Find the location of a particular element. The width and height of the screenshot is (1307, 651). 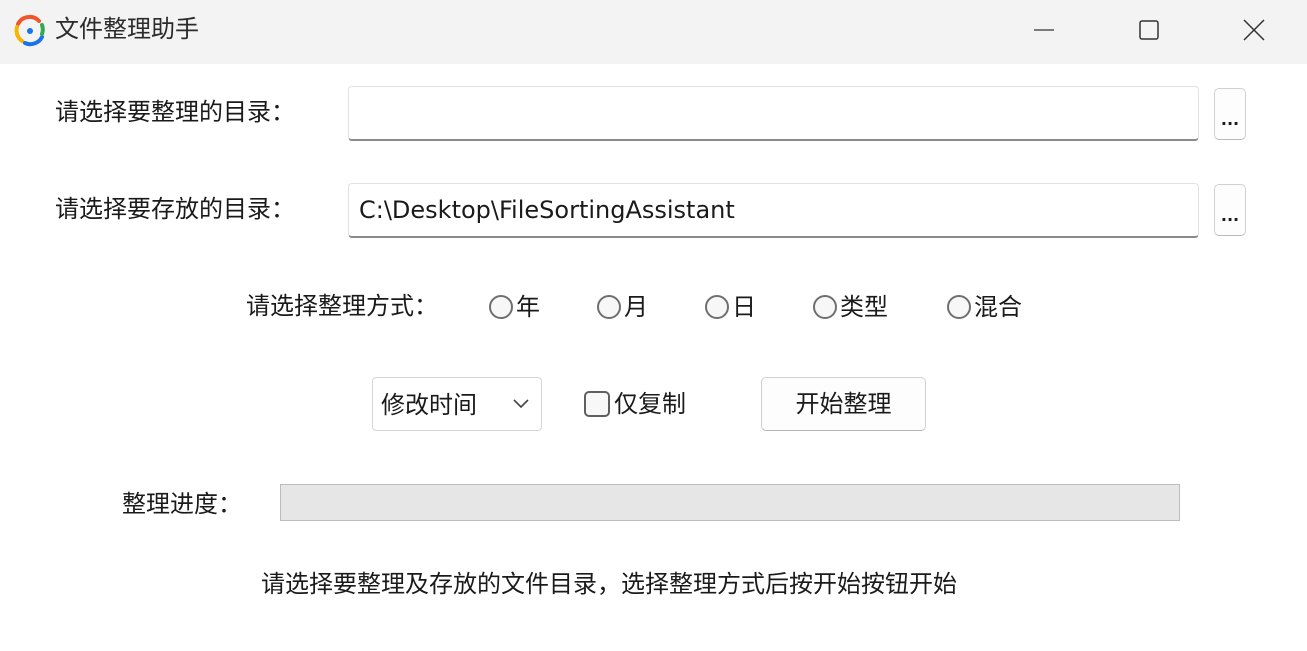

start-button: 开始整理 is located at coordinates (843, 404).